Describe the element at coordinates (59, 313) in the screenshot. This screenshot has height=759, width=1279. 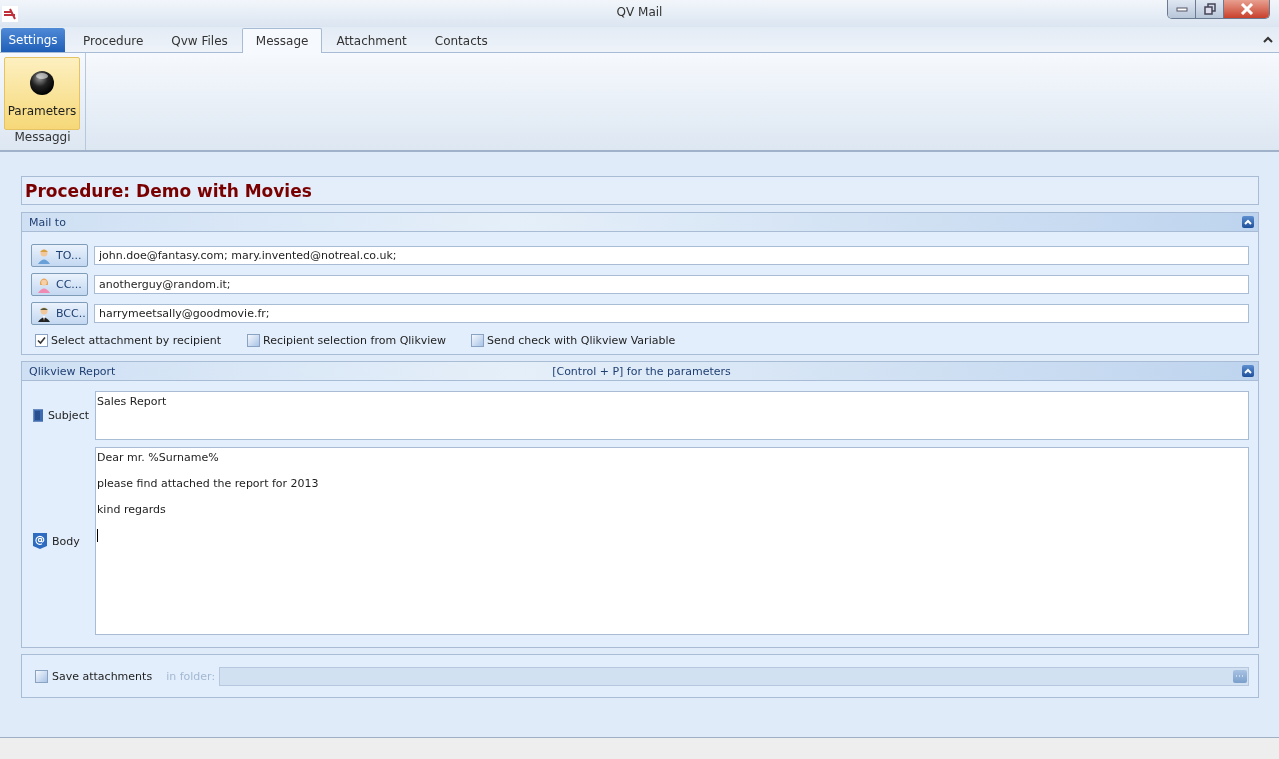
I see `recipient-button: BCC..` at that location.